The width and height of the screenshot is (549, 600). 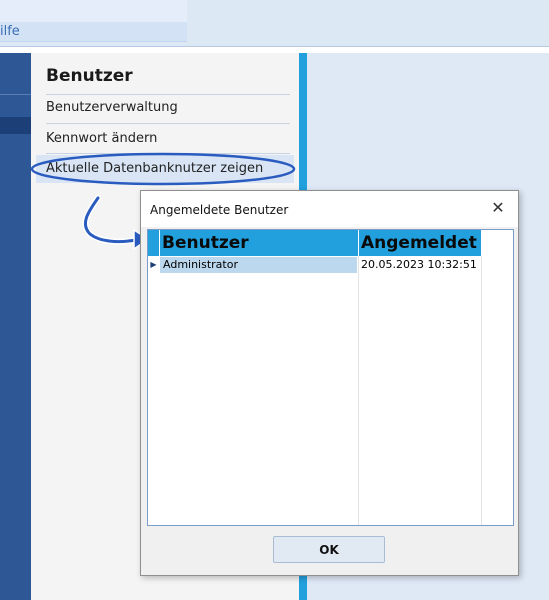 What do you see at coordinates (10, 31) in the screenshot?
I see `menu-item-help: ilfe` at bounding box center [10, 31].